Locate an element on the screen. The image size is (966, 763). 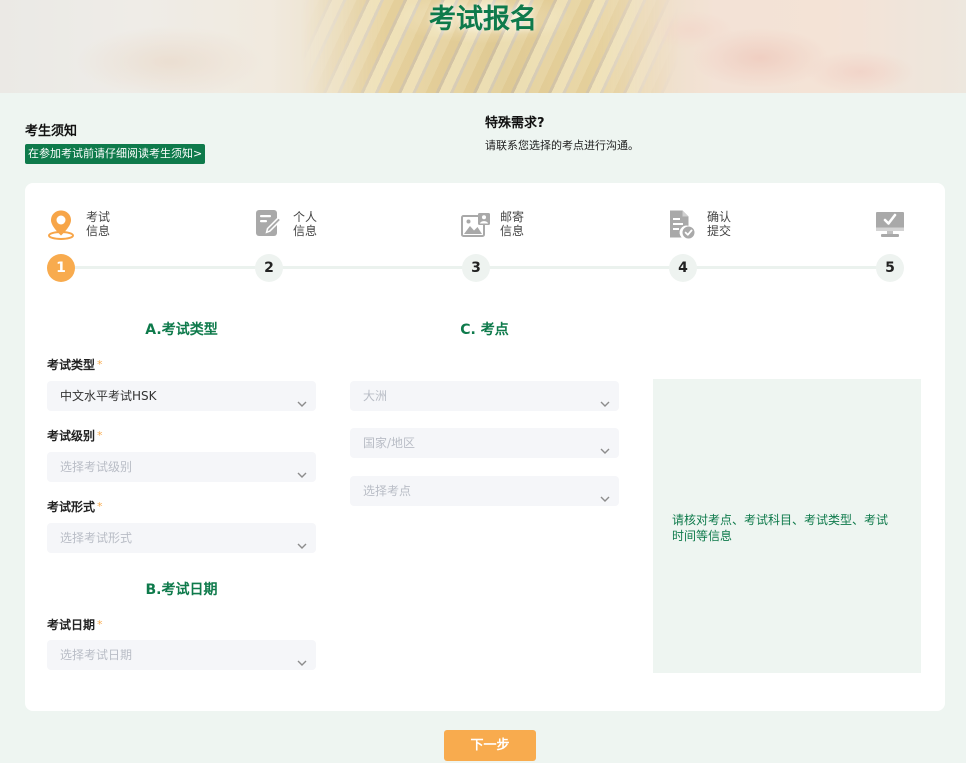
exam-date-select: 选择考试日期 is located at coordinates (181, 655).